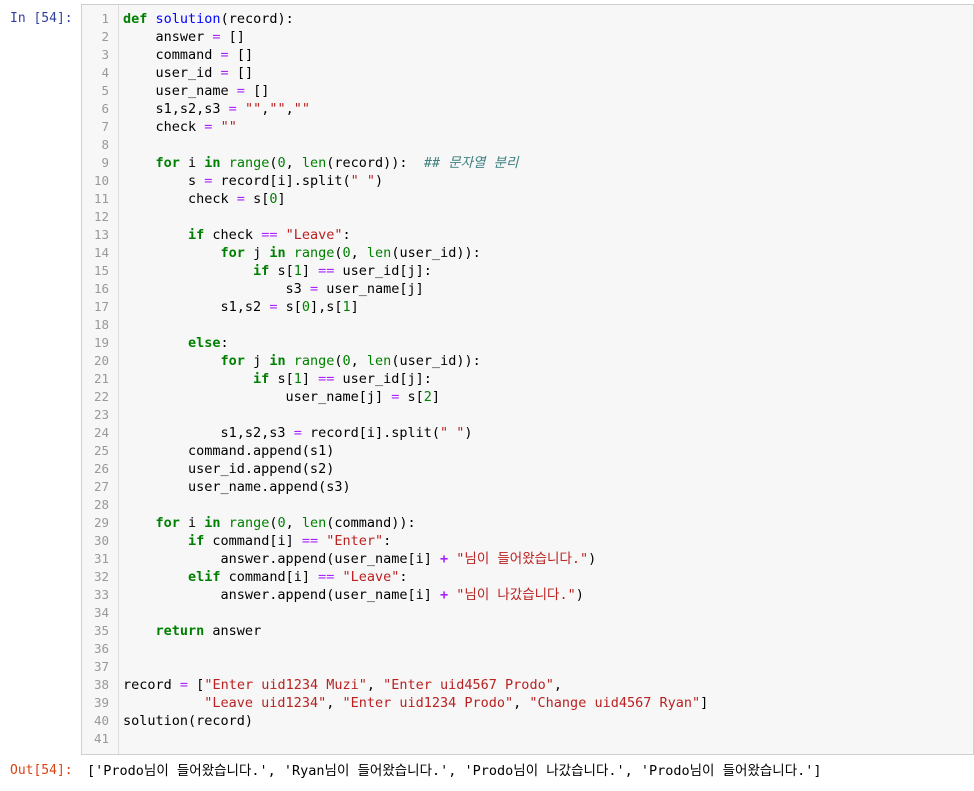  Describe the element at coordinates (208, 631) in the screenshot. I see `code-text: return answer` at that location.